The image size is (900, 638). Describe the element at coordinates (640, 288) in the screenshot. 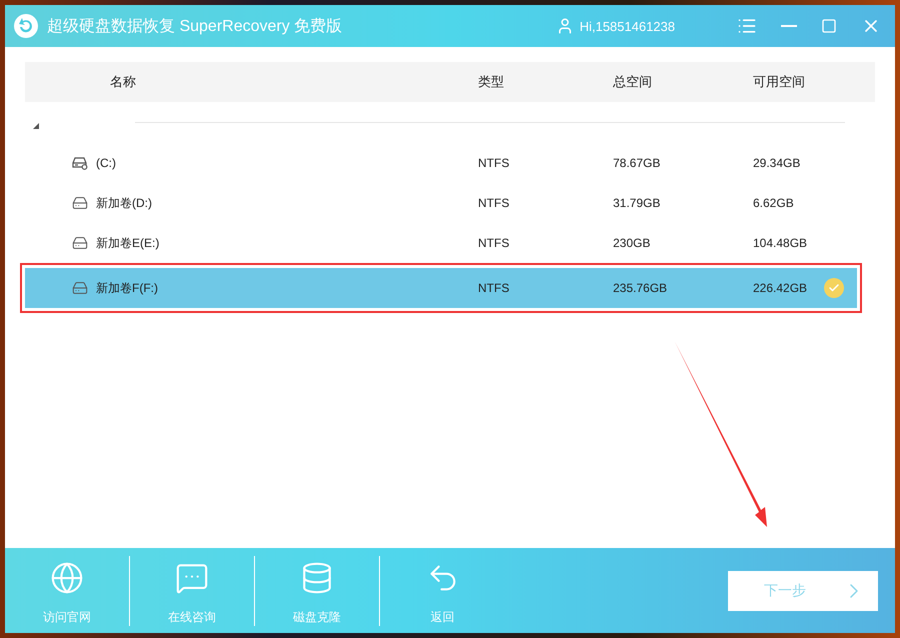

I see `total-space: 235.76GB` at that location.